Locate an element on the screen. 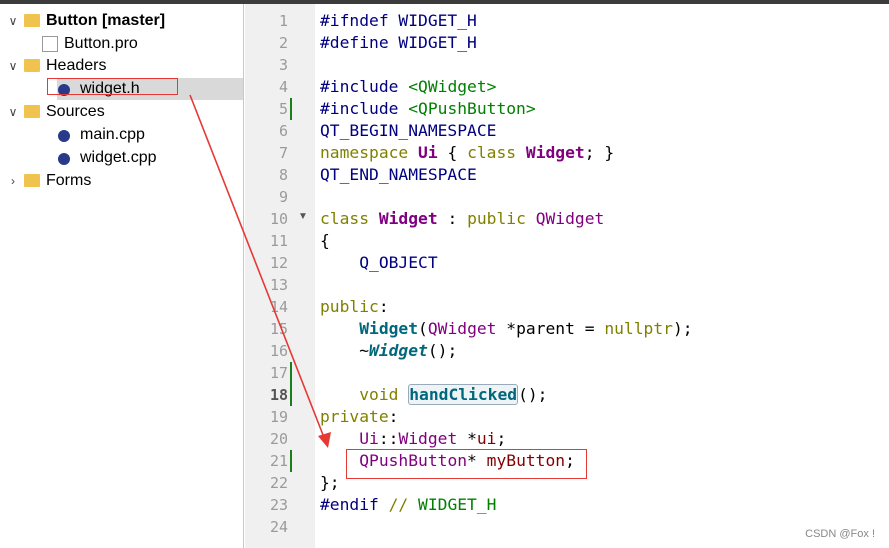 This screenshot has width=889, height=548. annotation-arrow is located at coordinates (260, 271).